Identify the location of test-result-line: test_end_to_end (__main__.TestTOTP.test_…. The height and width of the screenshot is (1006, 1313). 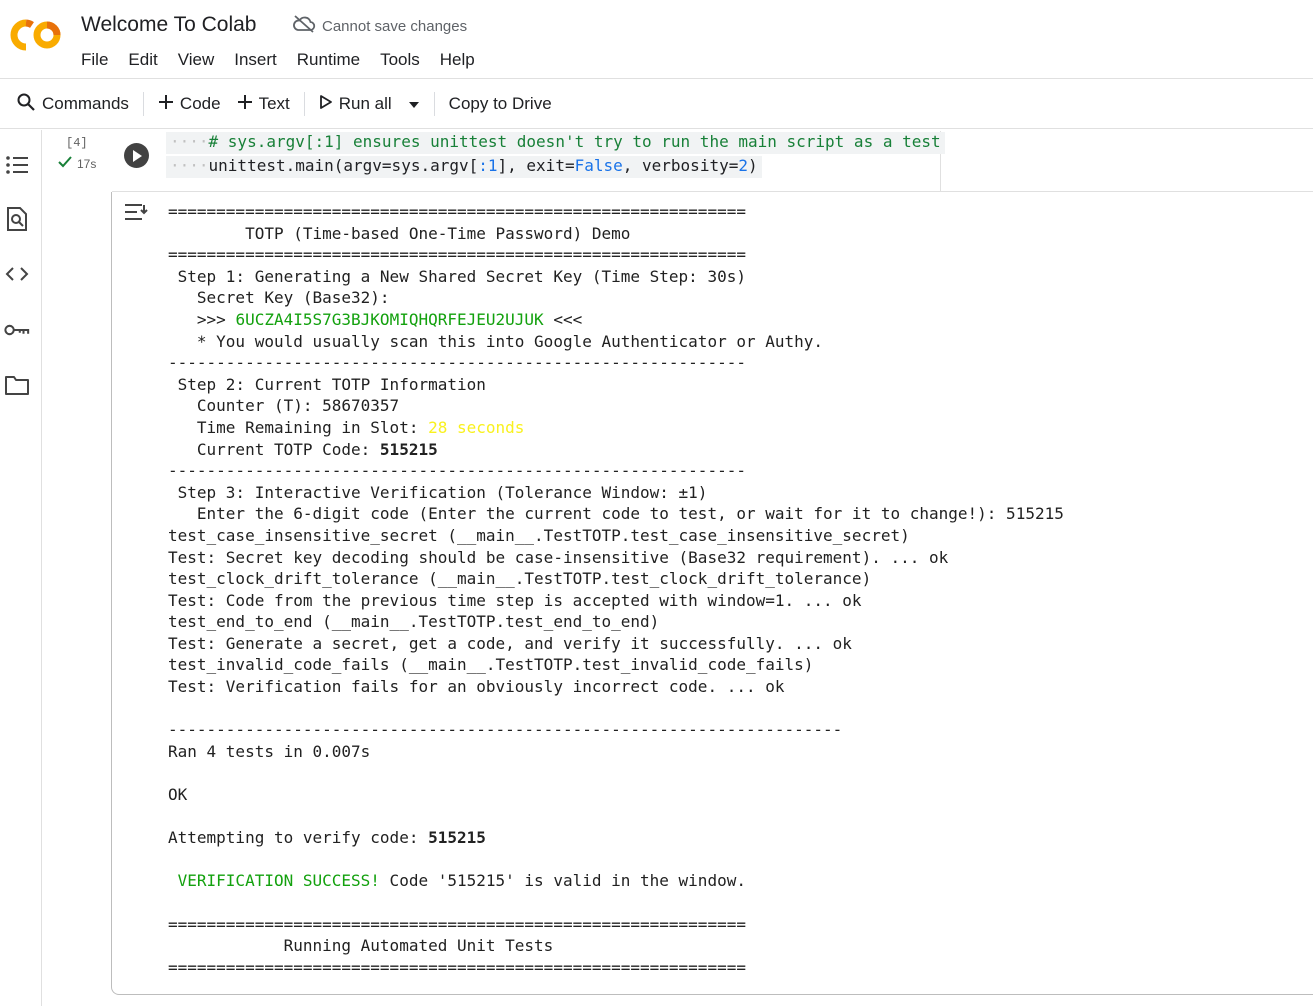
(414, 622).